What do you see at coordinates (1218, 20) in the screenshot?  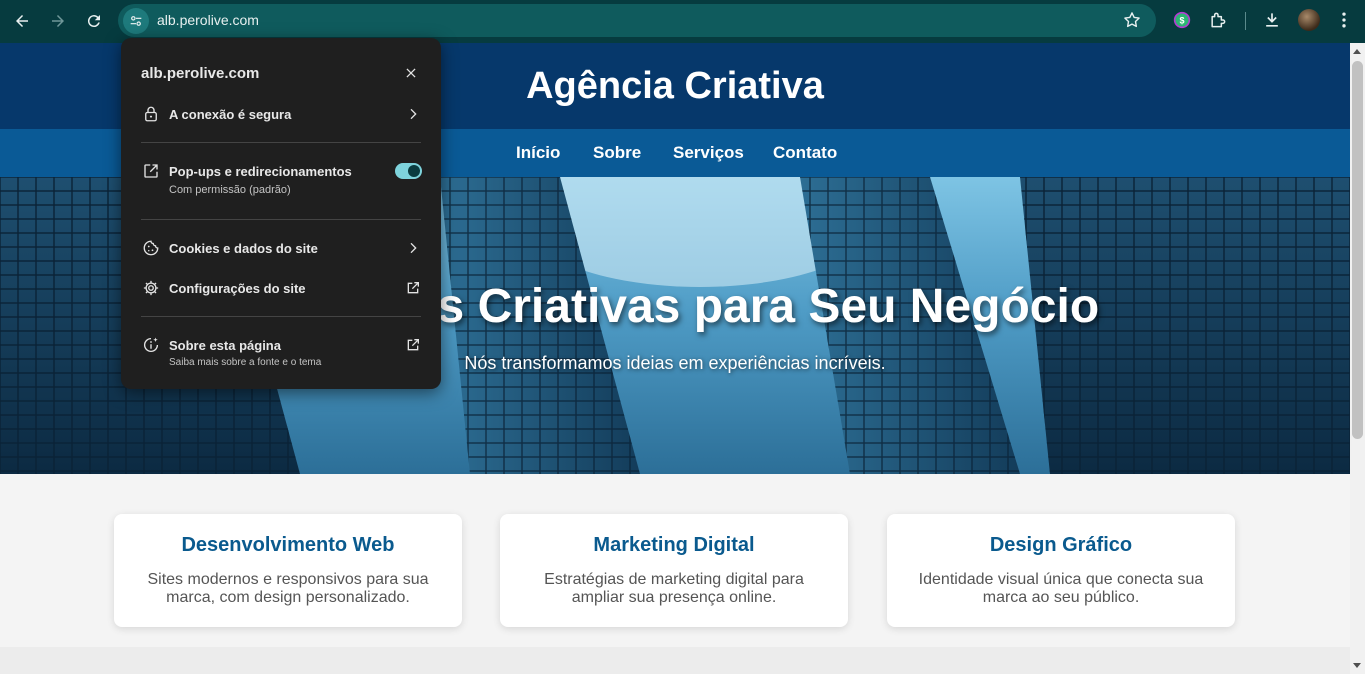 I see `extensions-puzzle-icon` at bounding box center [1218, 20].